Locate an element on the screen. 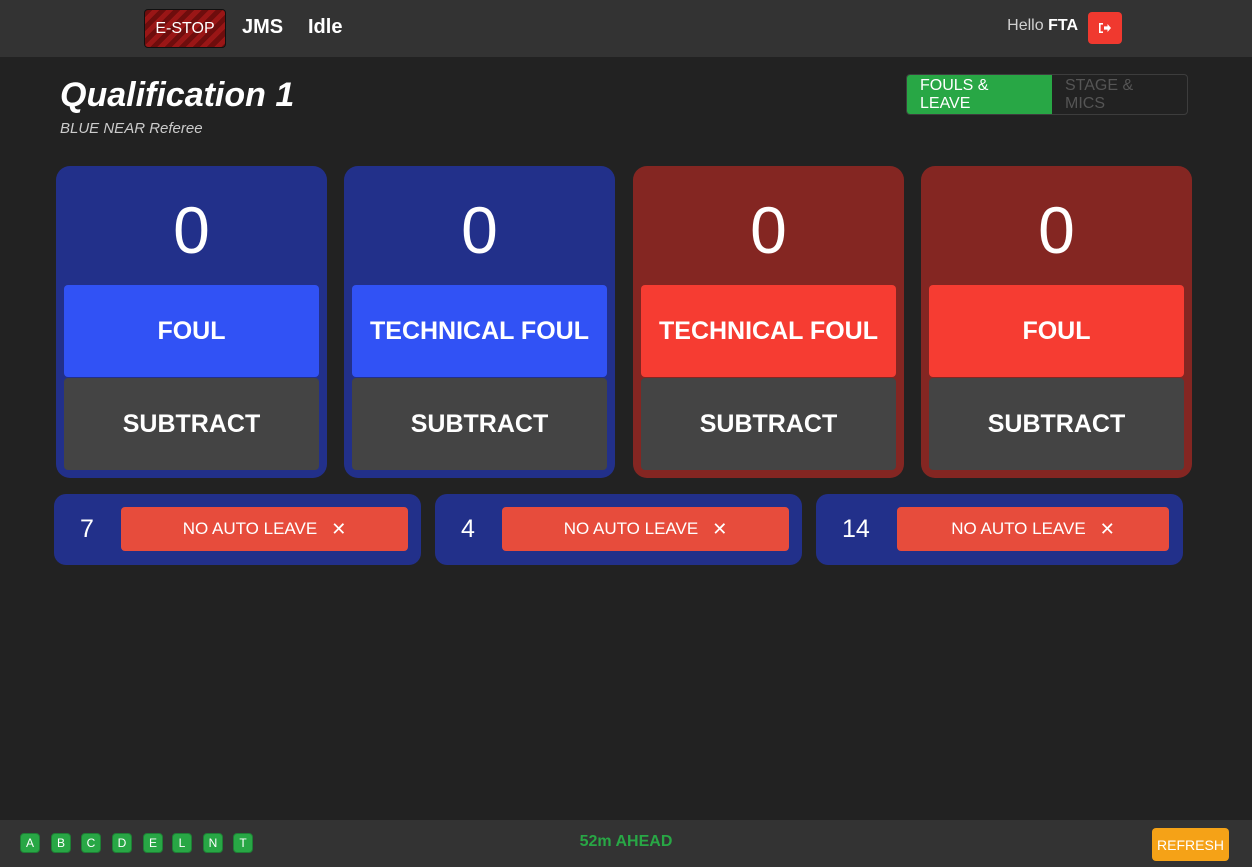  schedule-status: 52m AHEAD is located at coordinates (626, 841).